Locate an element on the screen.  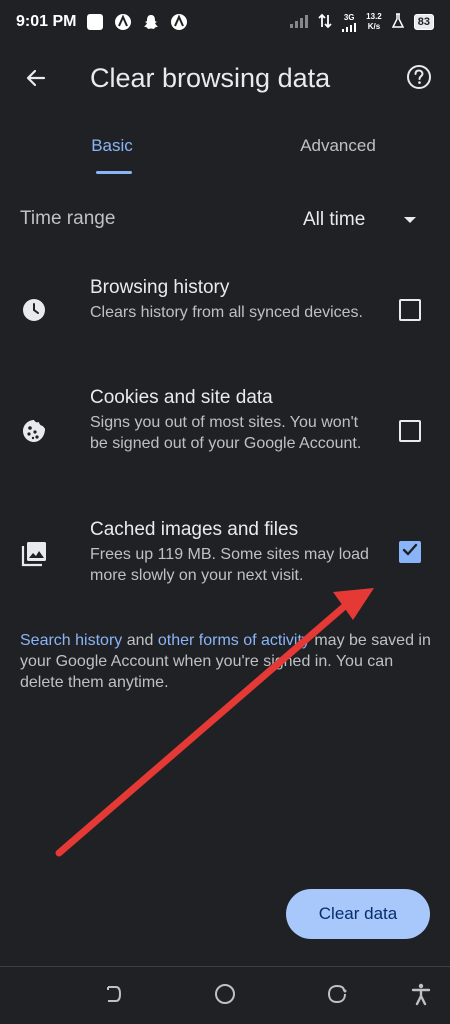
option-title: Cookies and site data is located at coordinates (181, 397).